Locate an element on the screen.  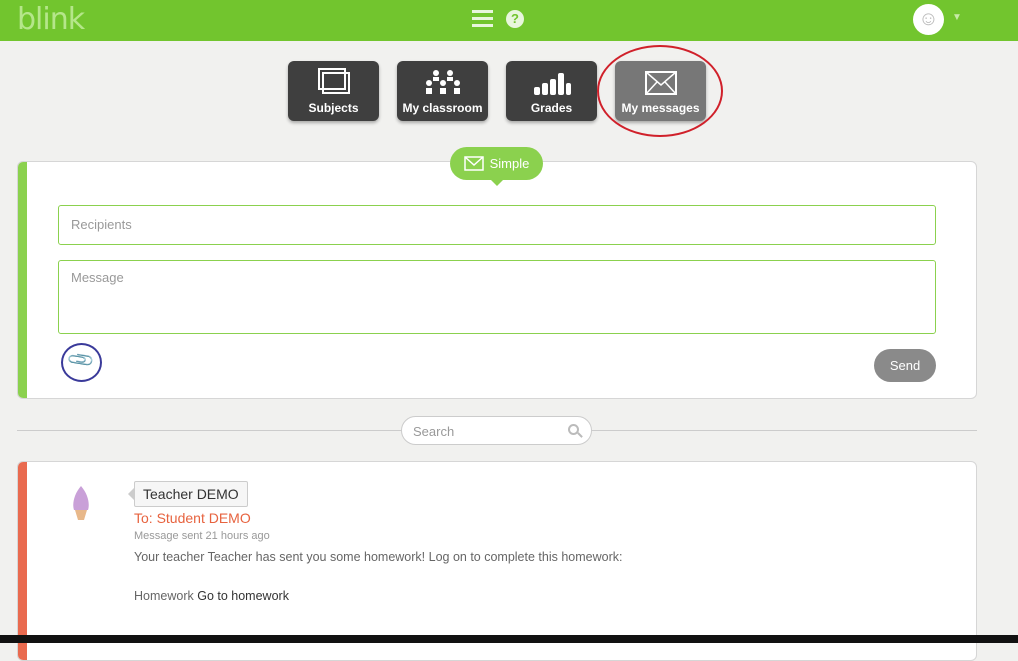
chevron-down-icon: ▼ is located at coordinates (957, 17).